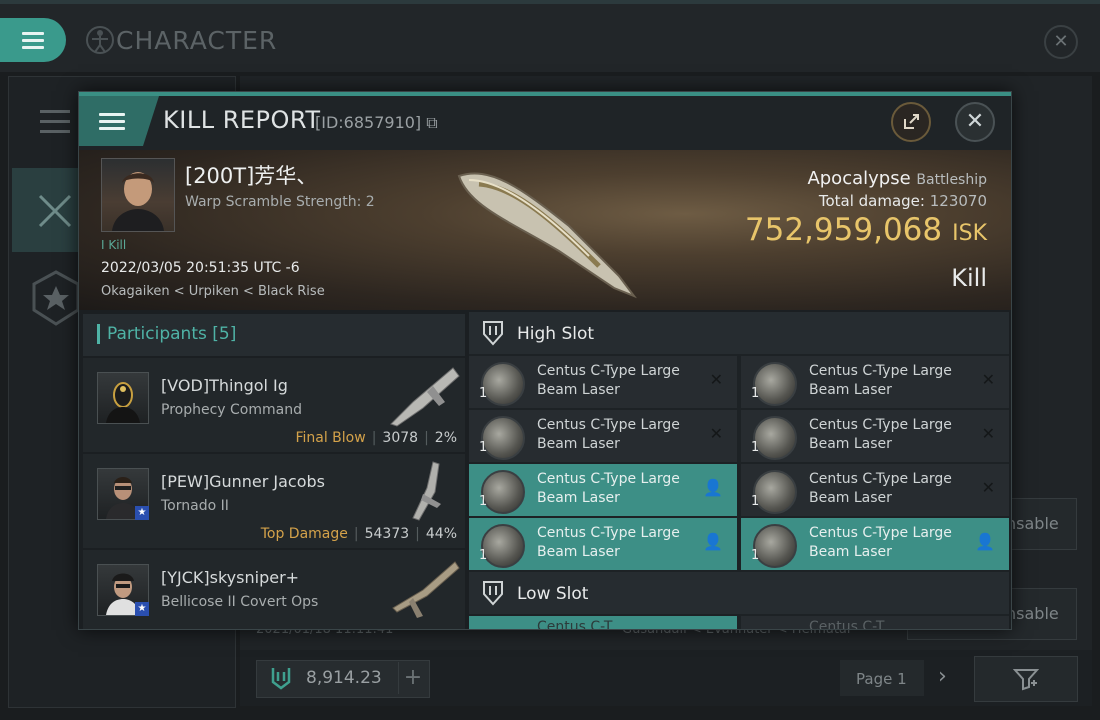 The image size is (1100, 720). I want to click on top-damage-tag: Top Damage, so click(304, 534).